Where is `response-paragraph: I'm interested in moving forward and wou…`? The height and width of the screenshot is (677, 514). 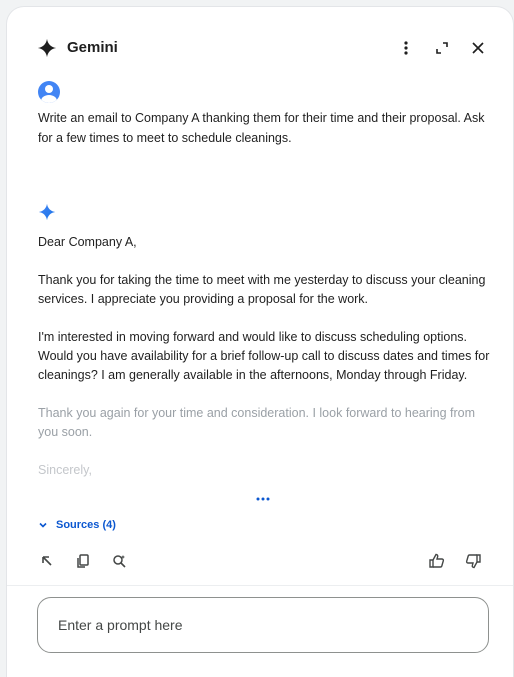 response-paragraph: I'm interested in moving forward and wou… is located at coordinates (264, 356).